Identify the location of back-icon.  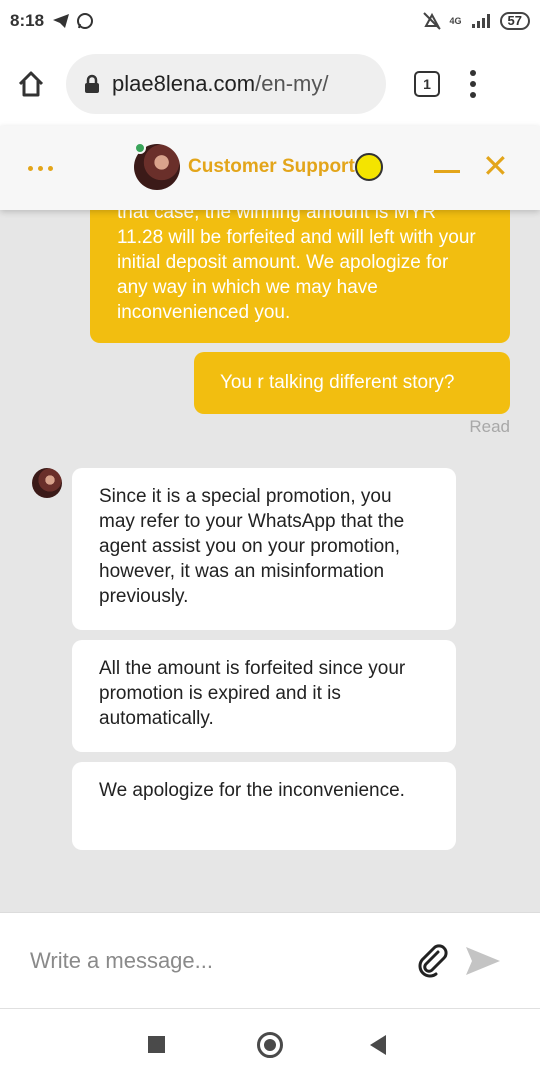
(378, 1045).